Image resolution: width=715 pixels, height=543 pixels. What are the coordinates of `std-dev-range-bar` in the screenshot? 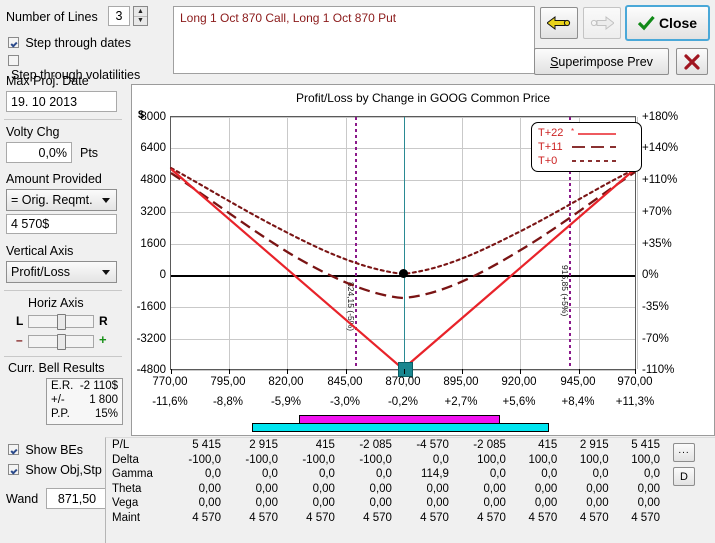 It's located at (400, 427).